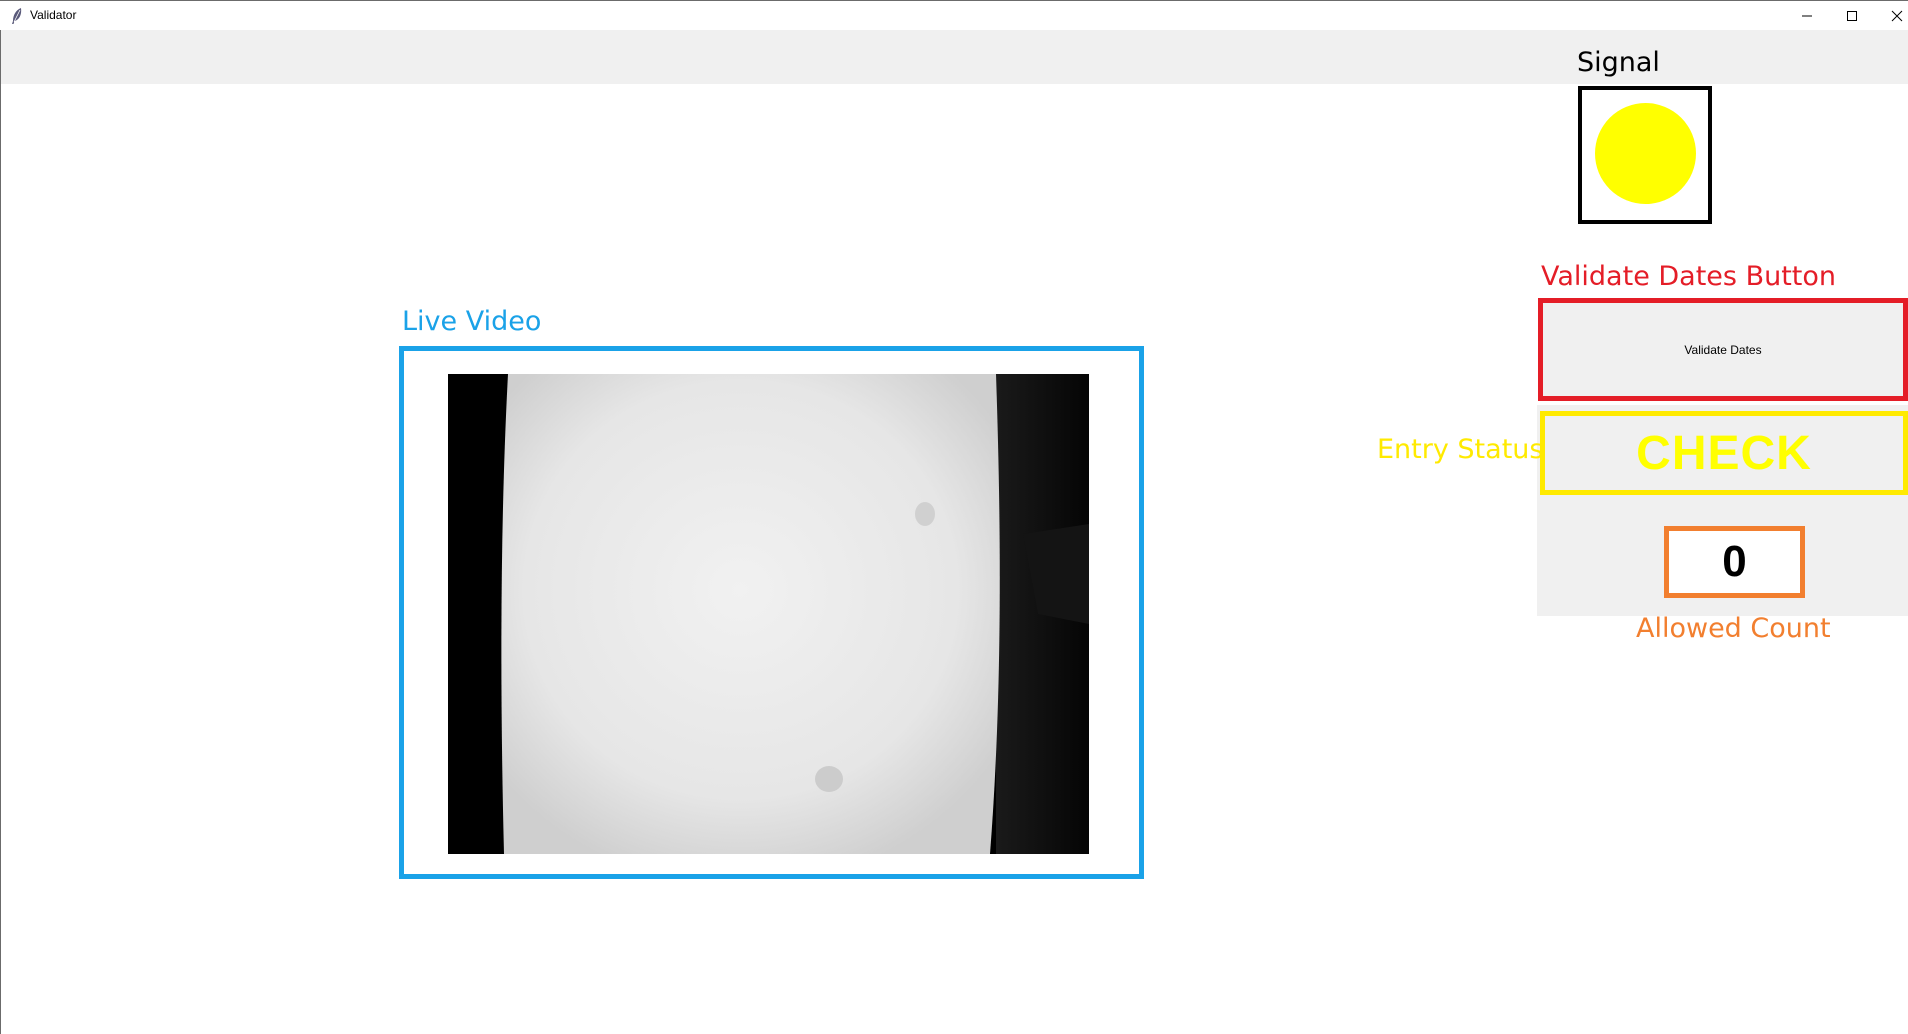  What do you see at coordinates (1689, 276) in the screenshot?
I see `validate-dates-label: Validate Dates Button` at bounding box center [1689, 276].